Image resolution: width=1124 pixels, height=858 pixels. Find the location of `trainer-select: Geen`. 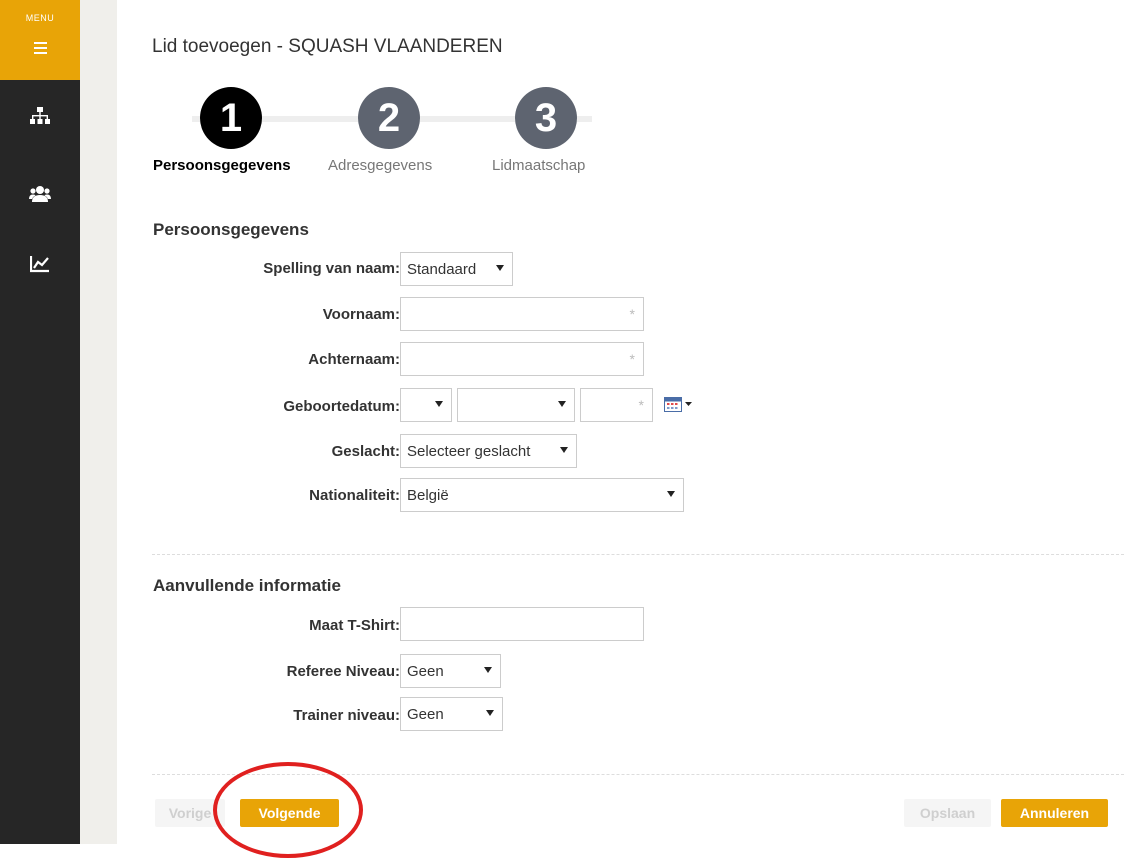

trainer-select: Geen is located at coordinates (451, 714).